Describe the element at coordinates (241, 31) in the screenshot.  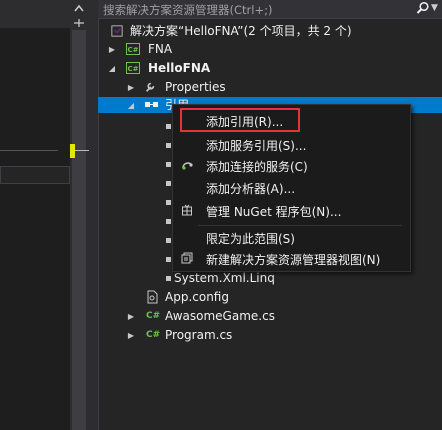
I see `solution-label: 解决方案“HelloFNA”(2 个项目，共 2 个)` at that location.